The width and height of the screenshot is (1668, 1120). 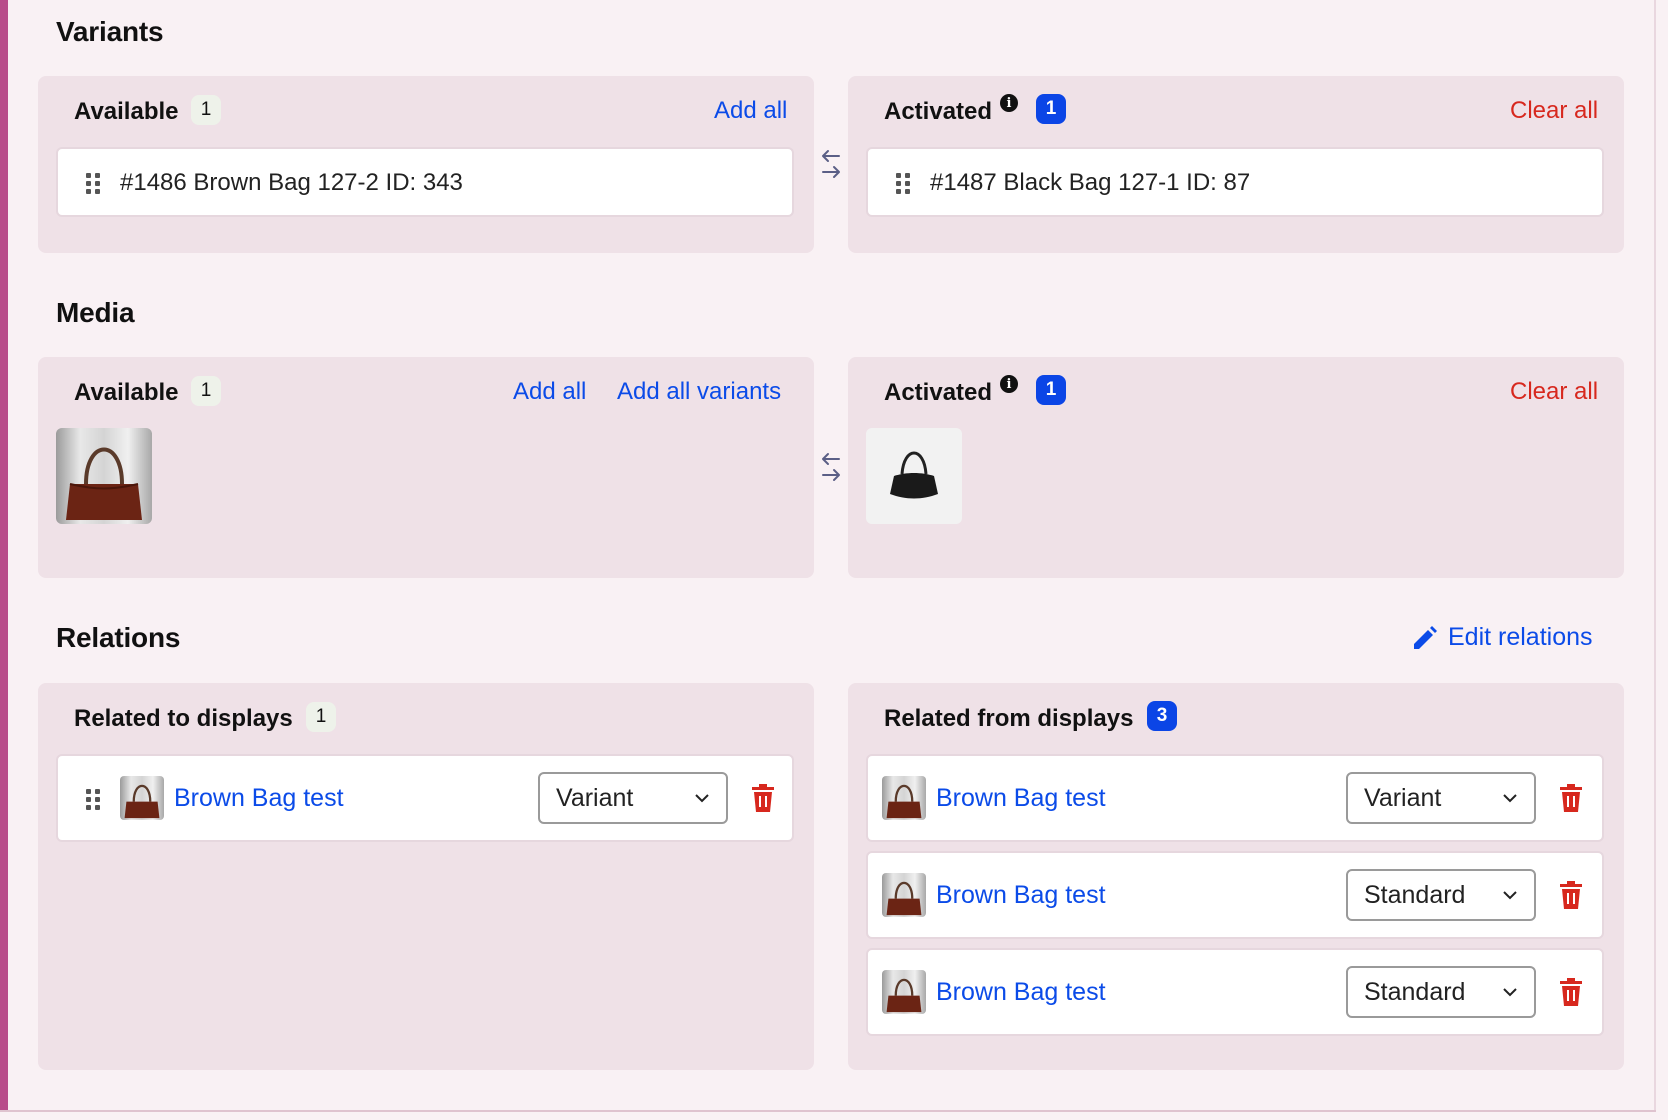 I want to click on relations-section-title: Relations, so click(x=118, y=637).